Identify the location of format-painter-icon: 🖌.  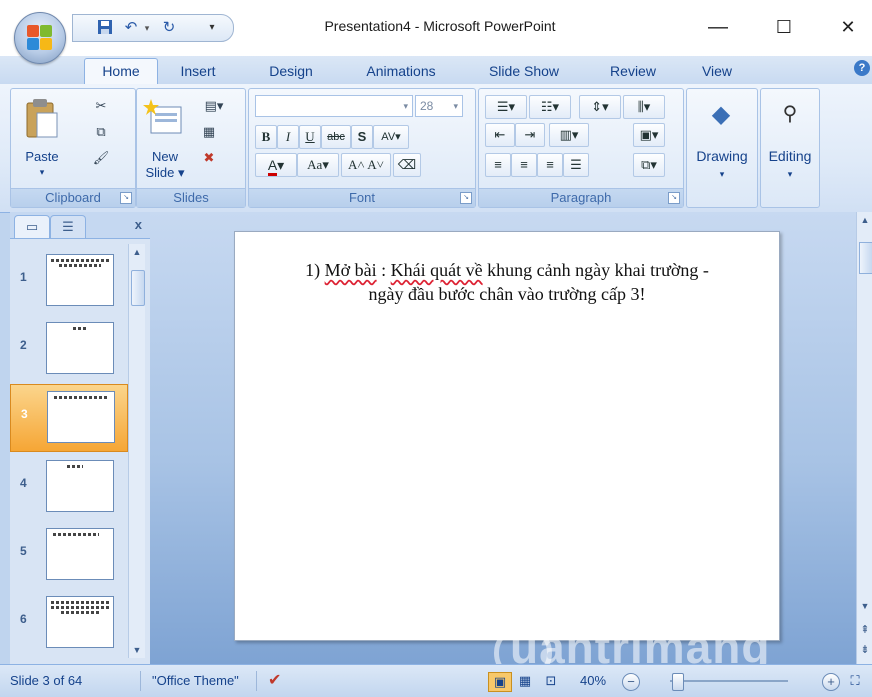
(101, 158).